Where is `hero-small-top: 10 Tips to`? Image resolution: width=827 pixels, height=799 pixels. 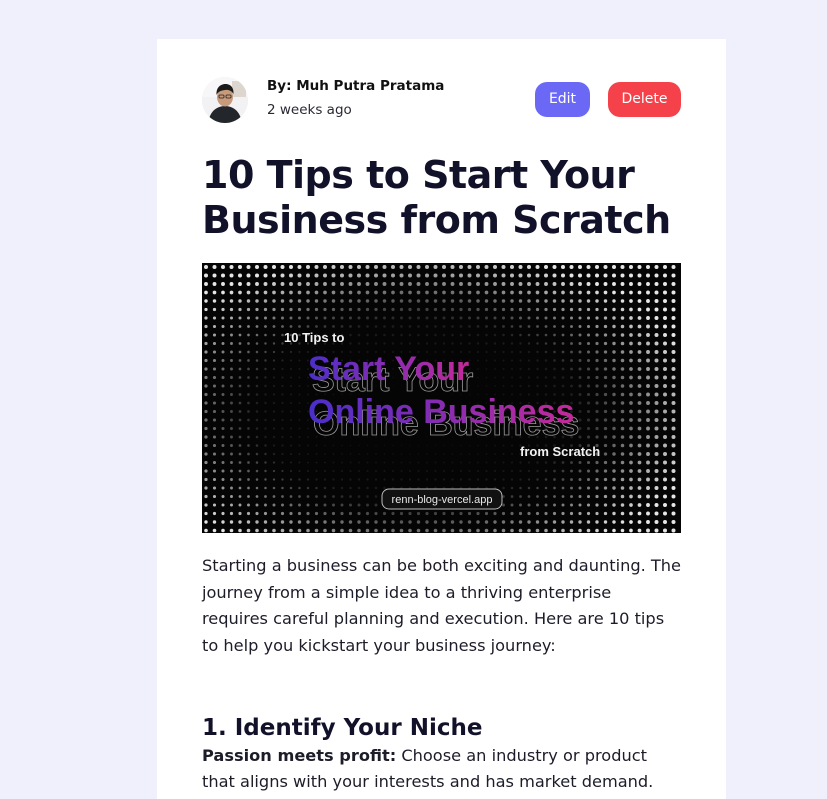
hero-small-top: 10 Tips to is located at coordinates (314, 337).